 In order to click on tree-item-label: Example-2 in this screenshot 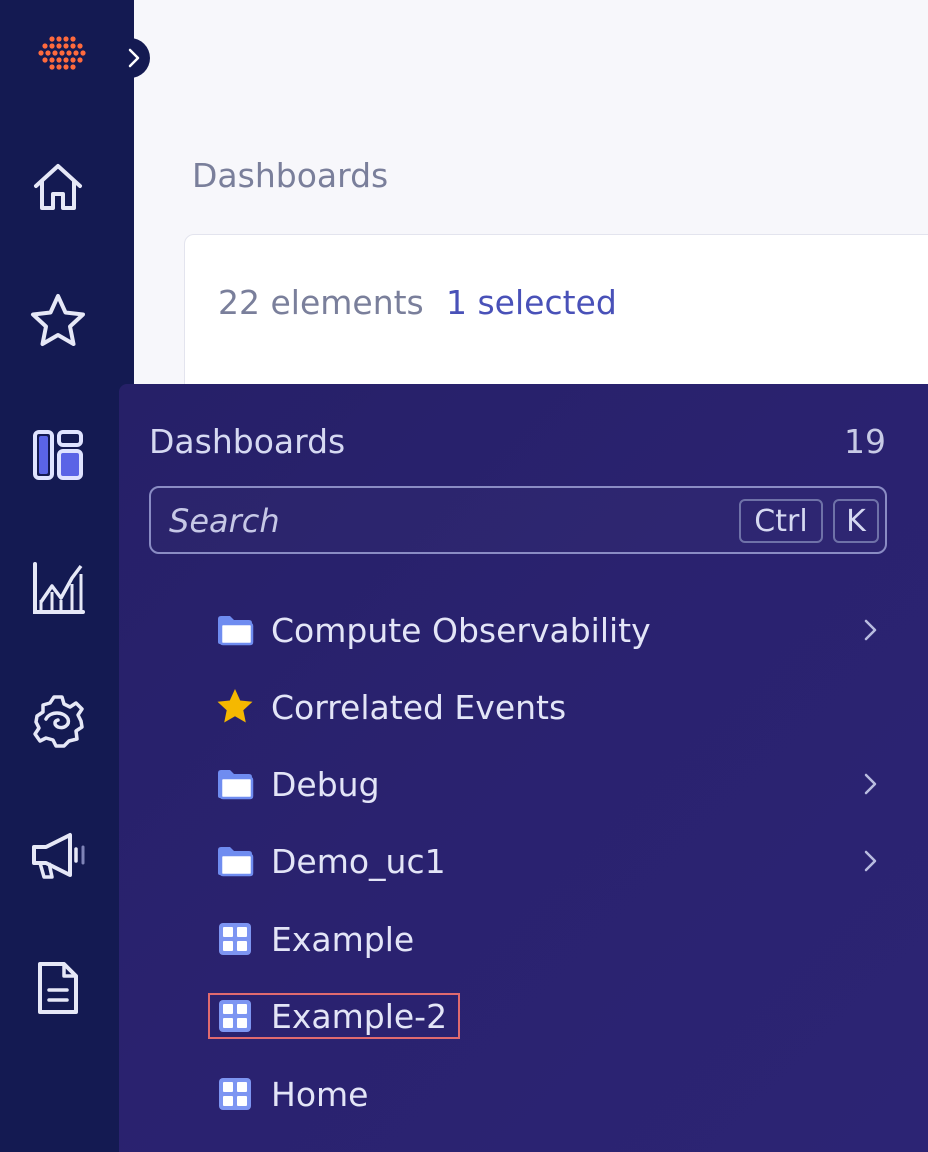, I will do `click(359, 1016)`.